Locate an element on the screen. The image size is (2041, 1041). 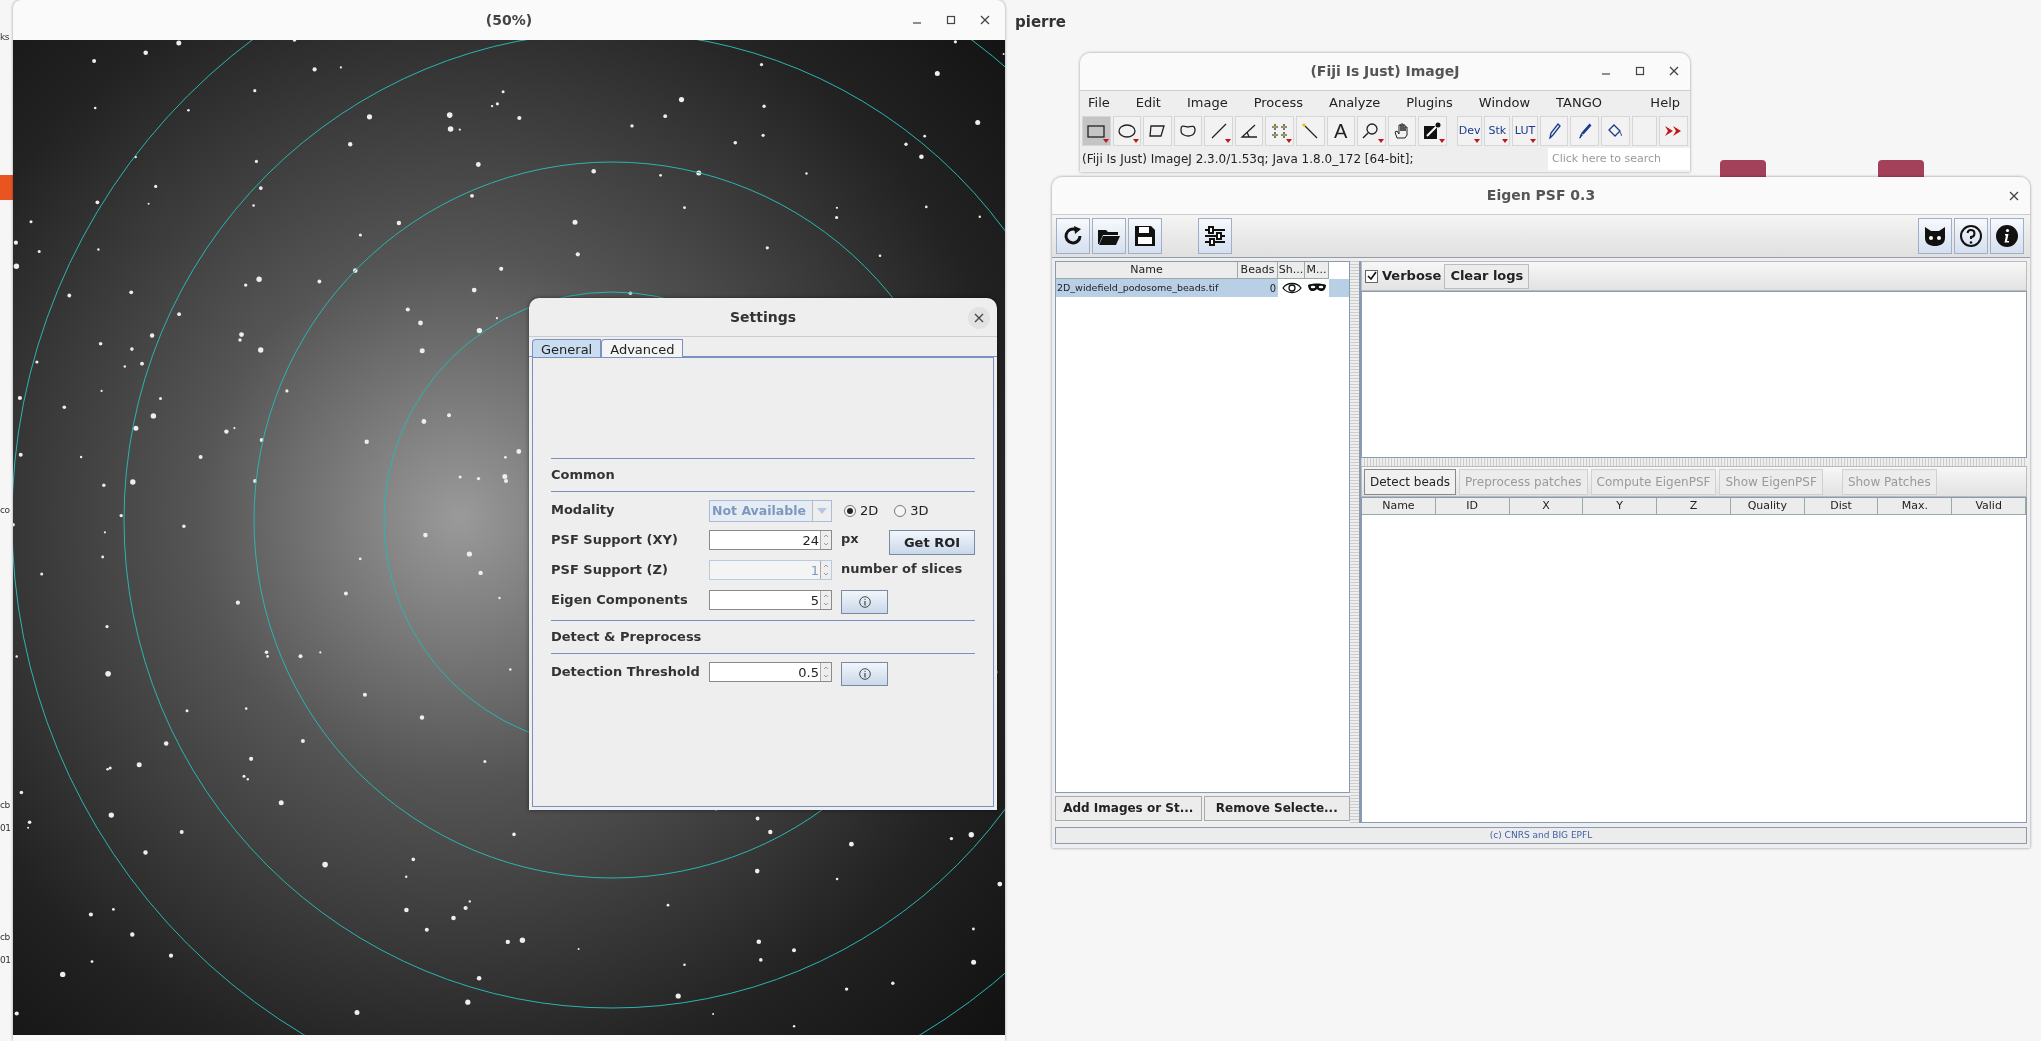
field-label: PSF Support (XY) is located at coordinates (615, 540).